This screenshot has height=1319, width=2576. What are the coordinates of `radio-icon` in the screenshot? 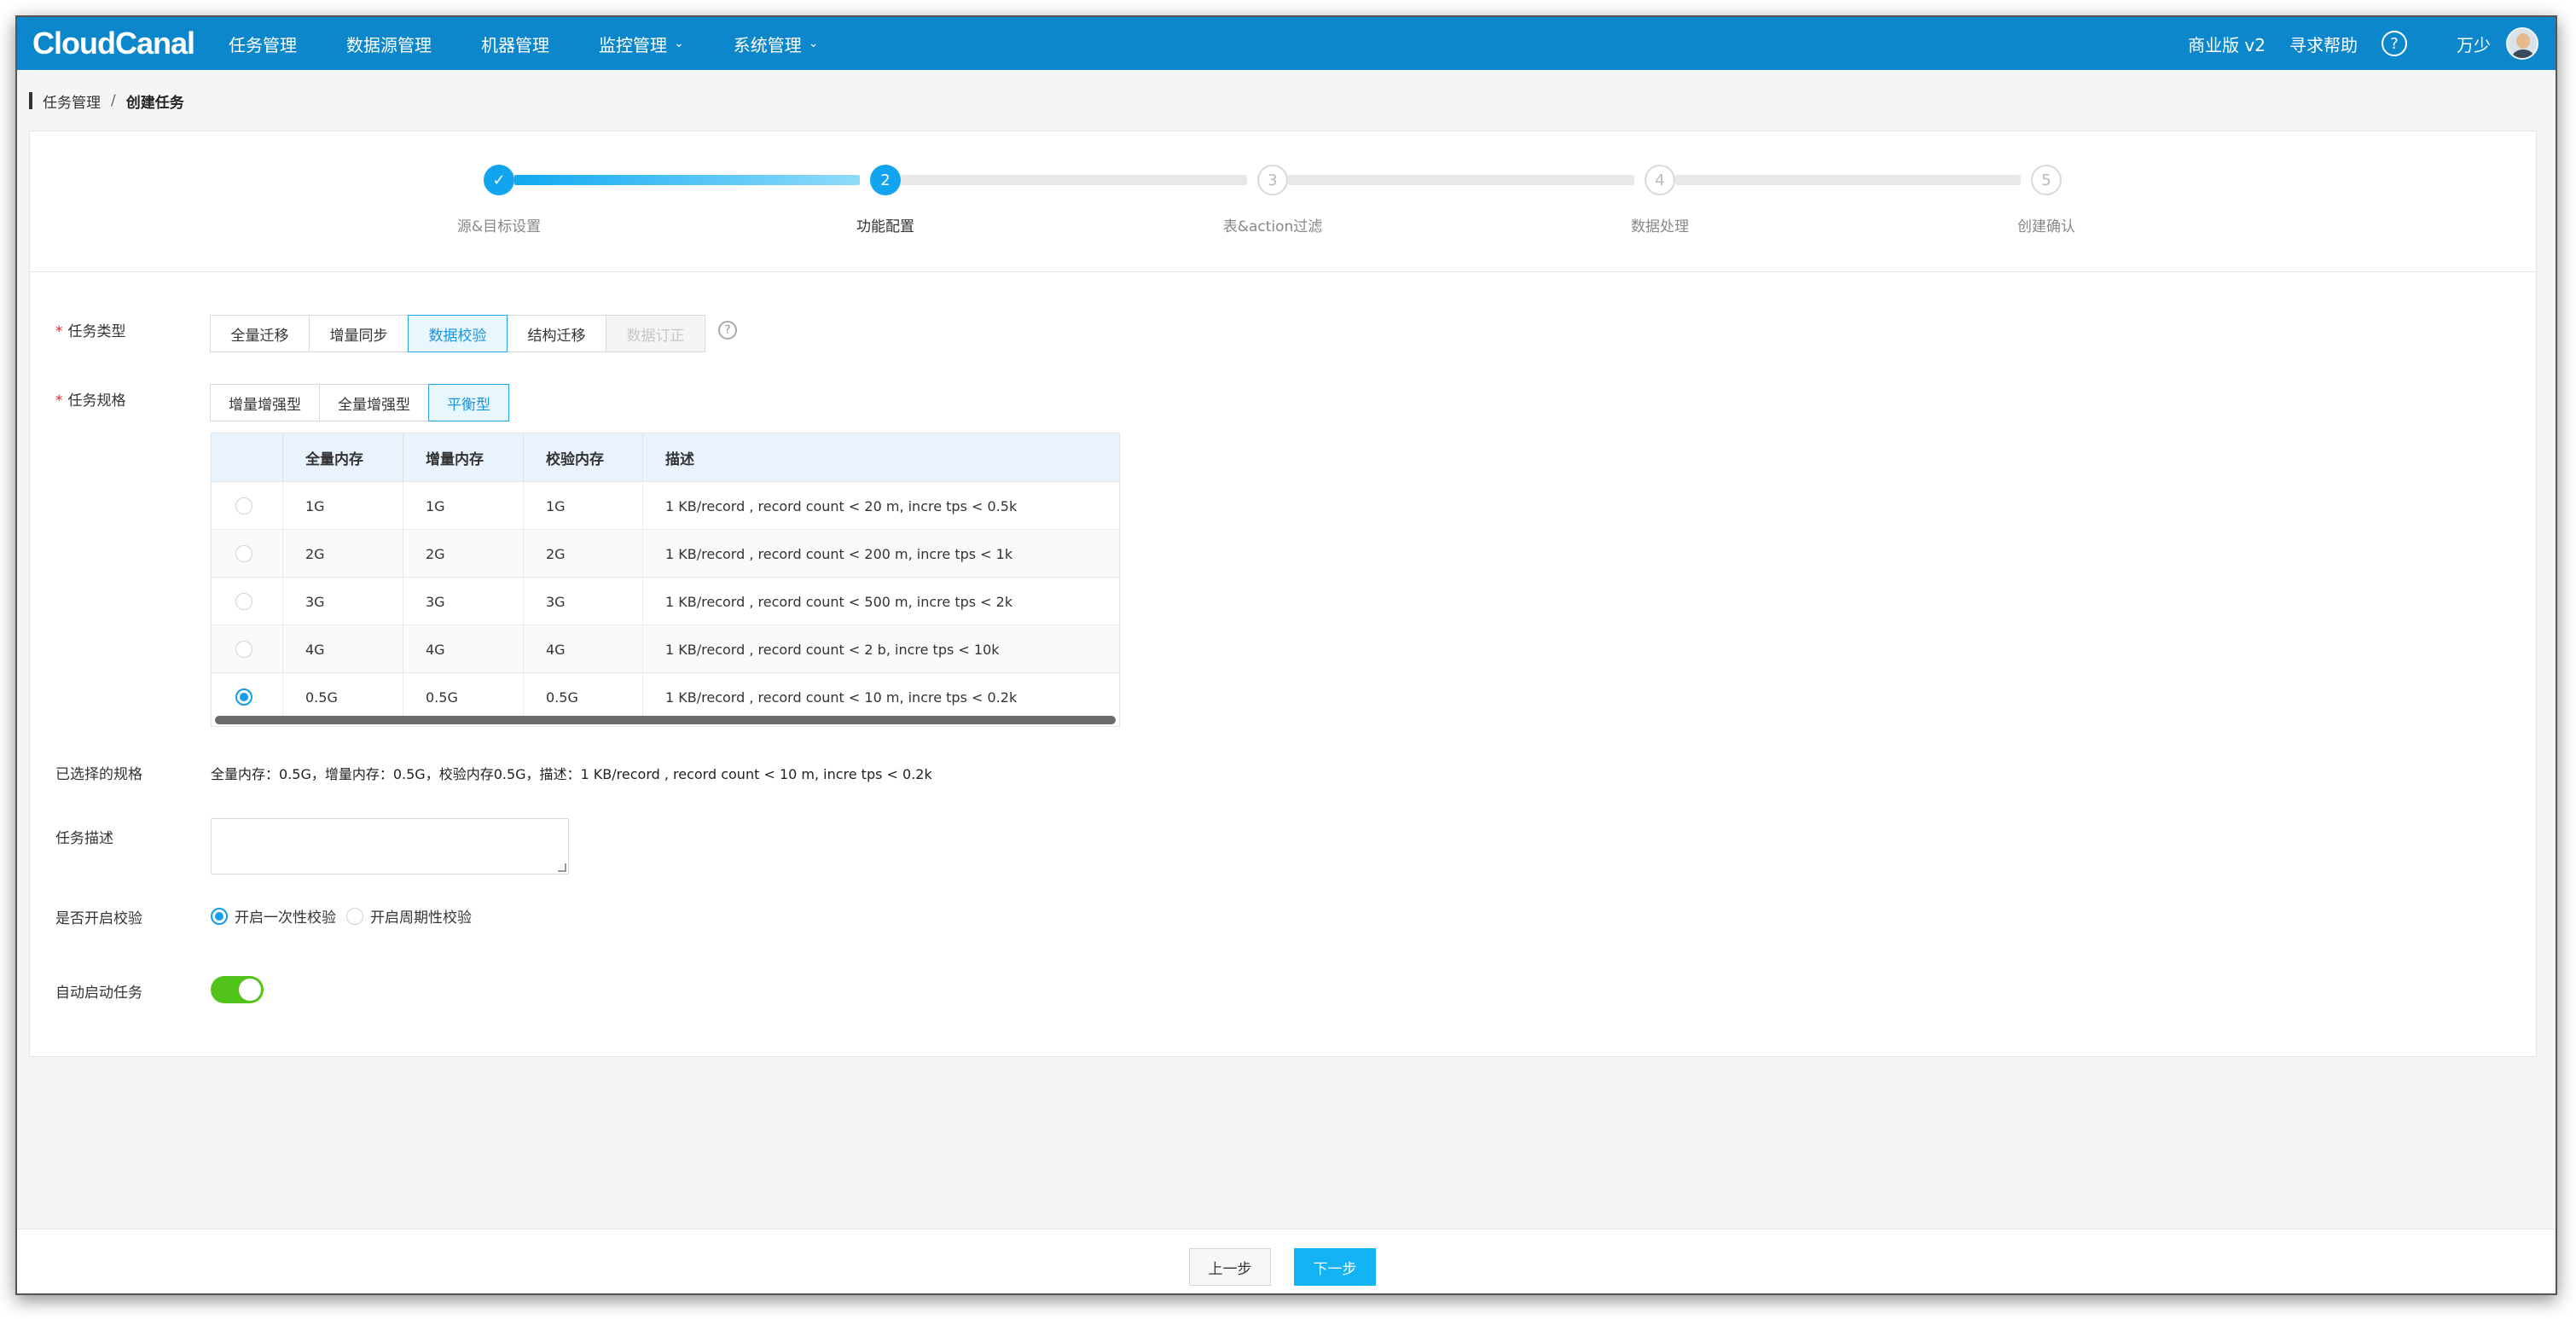 It's located at (354, 916).